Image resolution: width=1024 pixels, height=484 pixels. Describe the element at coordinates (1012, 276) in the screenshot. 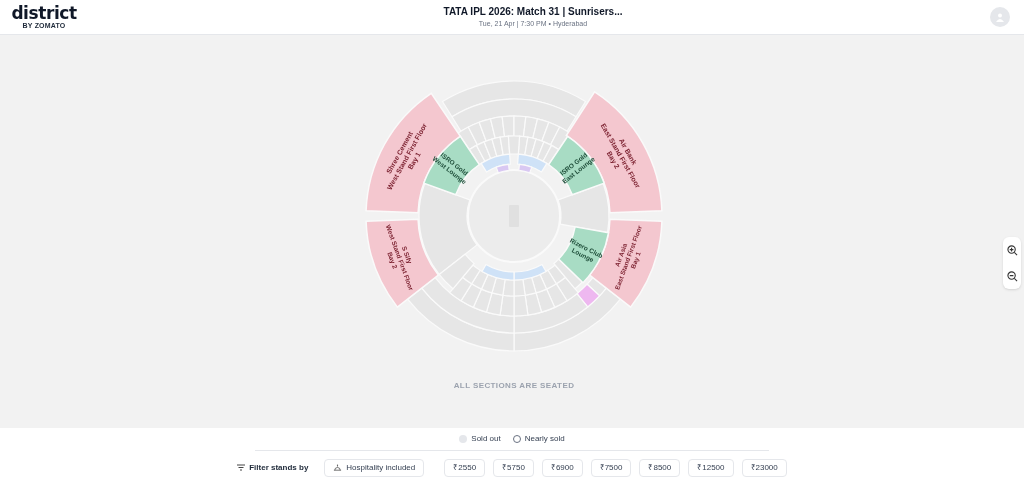

I see `zoom-out-icon` at that location.